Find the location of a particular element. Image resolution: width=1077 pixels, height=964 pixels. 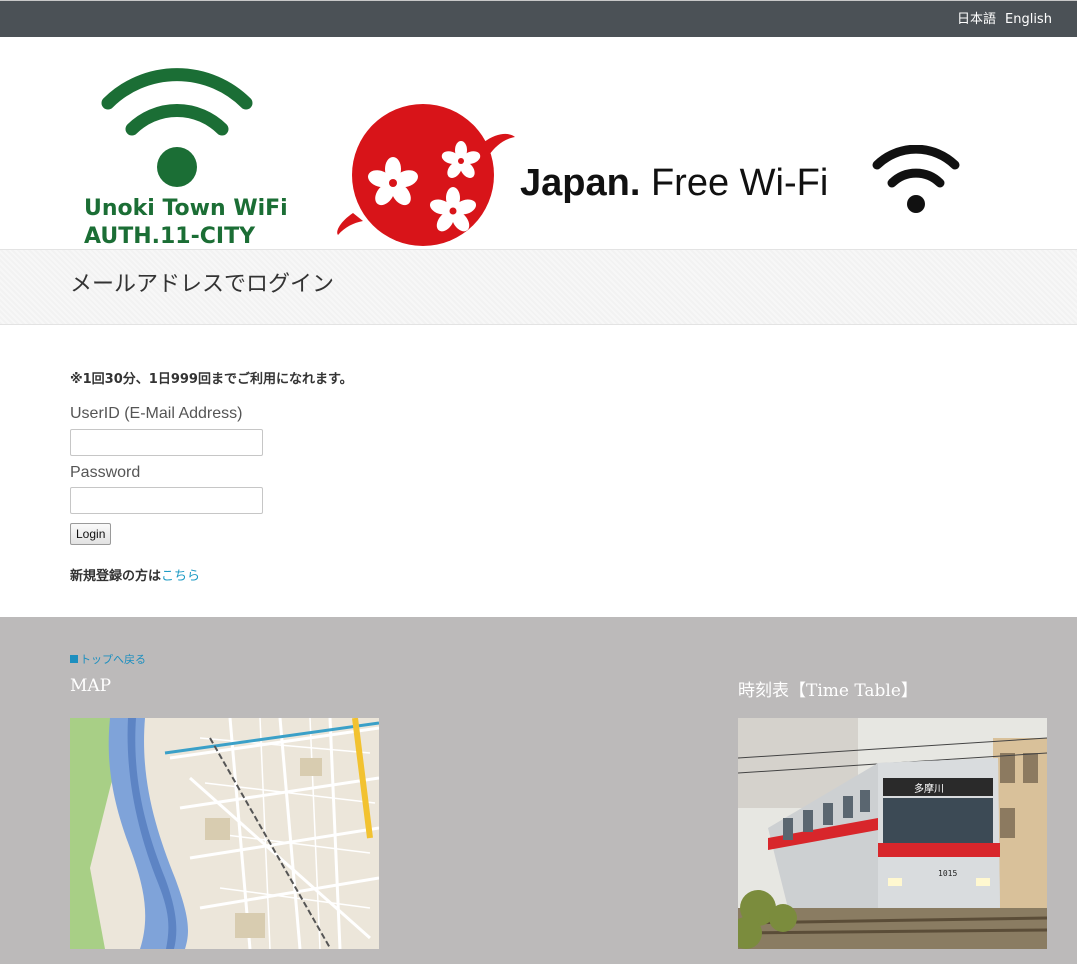

map-heading: MAP is located at coordinates (91, 686).